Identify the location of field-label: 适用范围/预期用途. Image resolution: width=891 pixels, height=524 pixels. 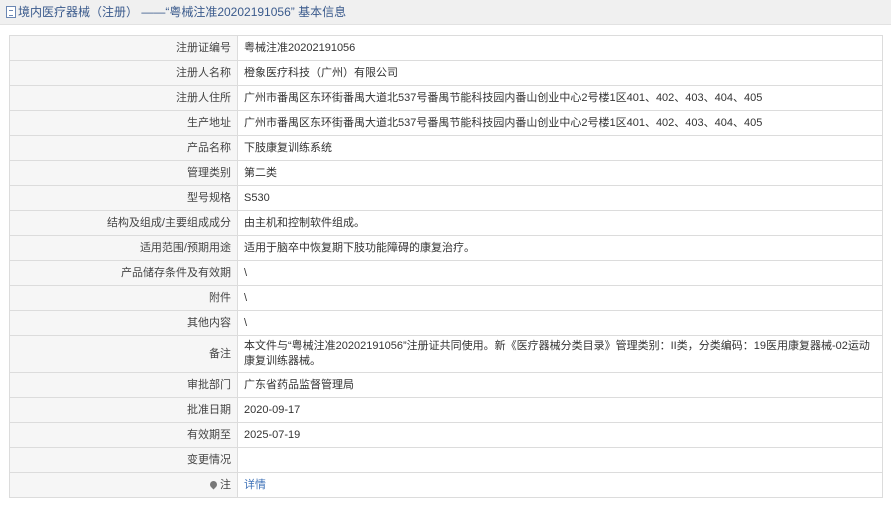
(123, 248).